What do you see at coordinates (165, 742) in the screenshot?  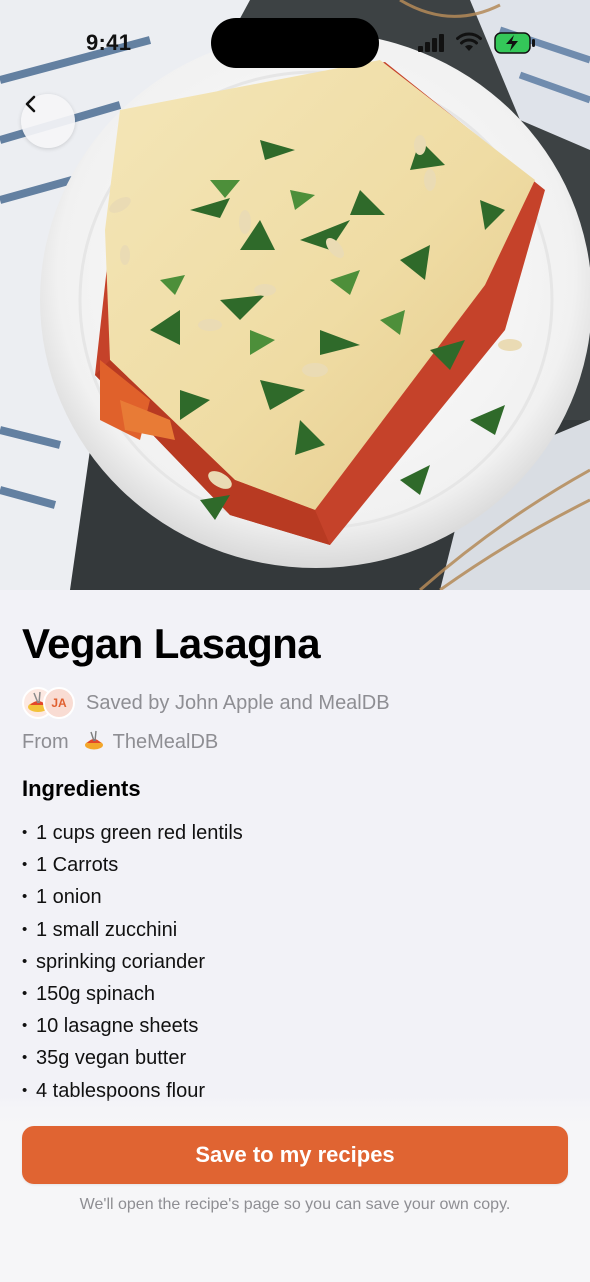 I see `source-name: TheMealDB` at bounding box center [165, 742].